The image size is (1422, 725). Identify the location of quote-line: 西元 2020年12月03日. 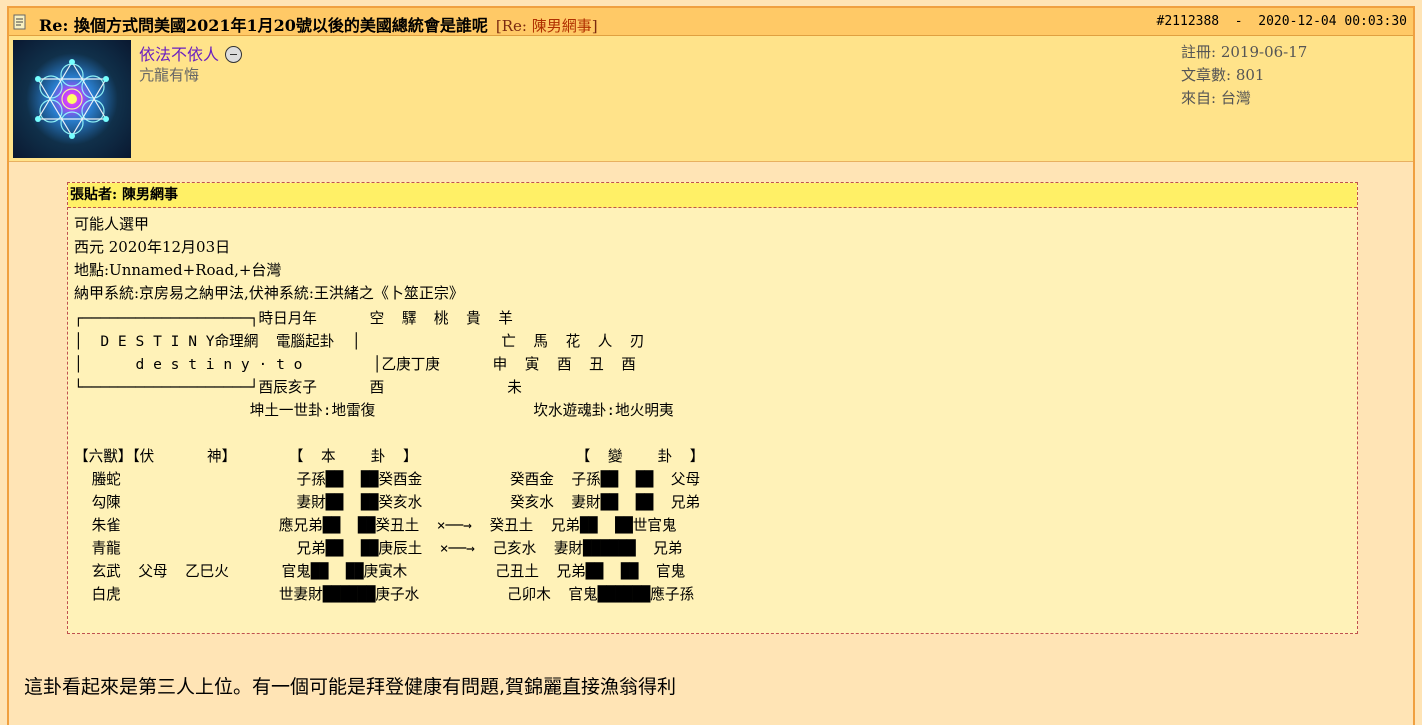
(152, 247).